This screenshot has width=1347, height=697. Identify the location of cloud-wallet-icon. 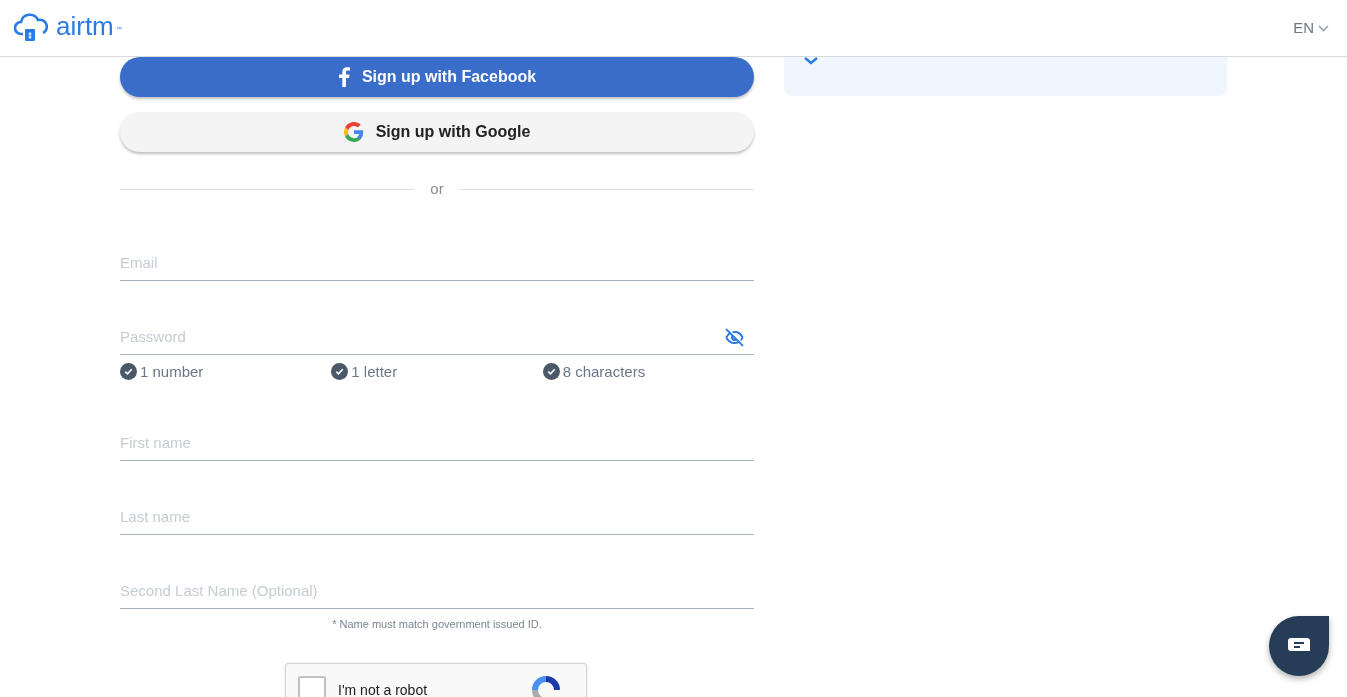
(32, 28).